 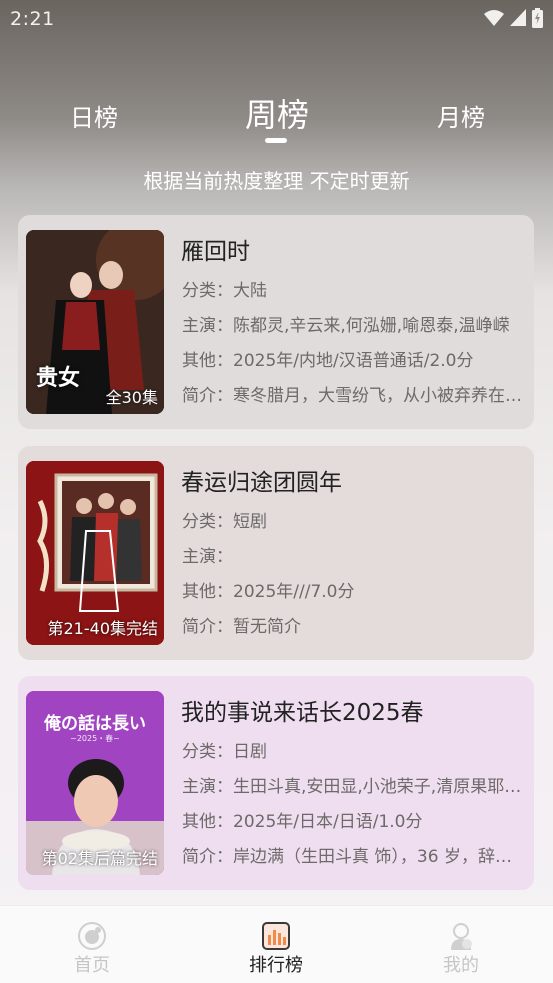 I want to click on other-line: 其他：2025年/日本/日语/1.0分, so click(x=354, y=819).